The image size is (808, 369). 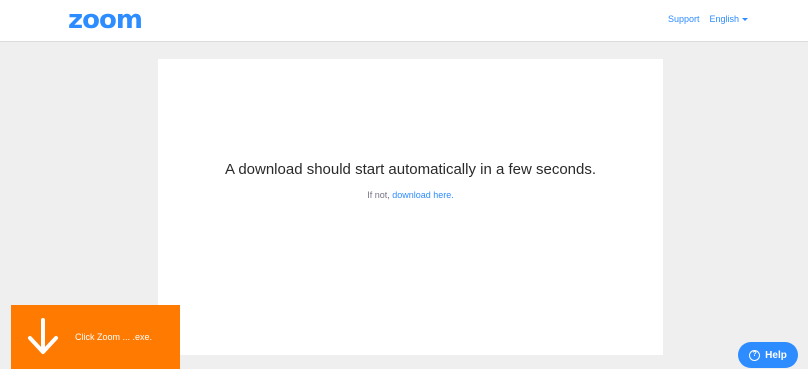 What do you see at coordinates (423, 195) in the screenshot?
I see `download-here-link: download here.` at bounding box center [423, 195].